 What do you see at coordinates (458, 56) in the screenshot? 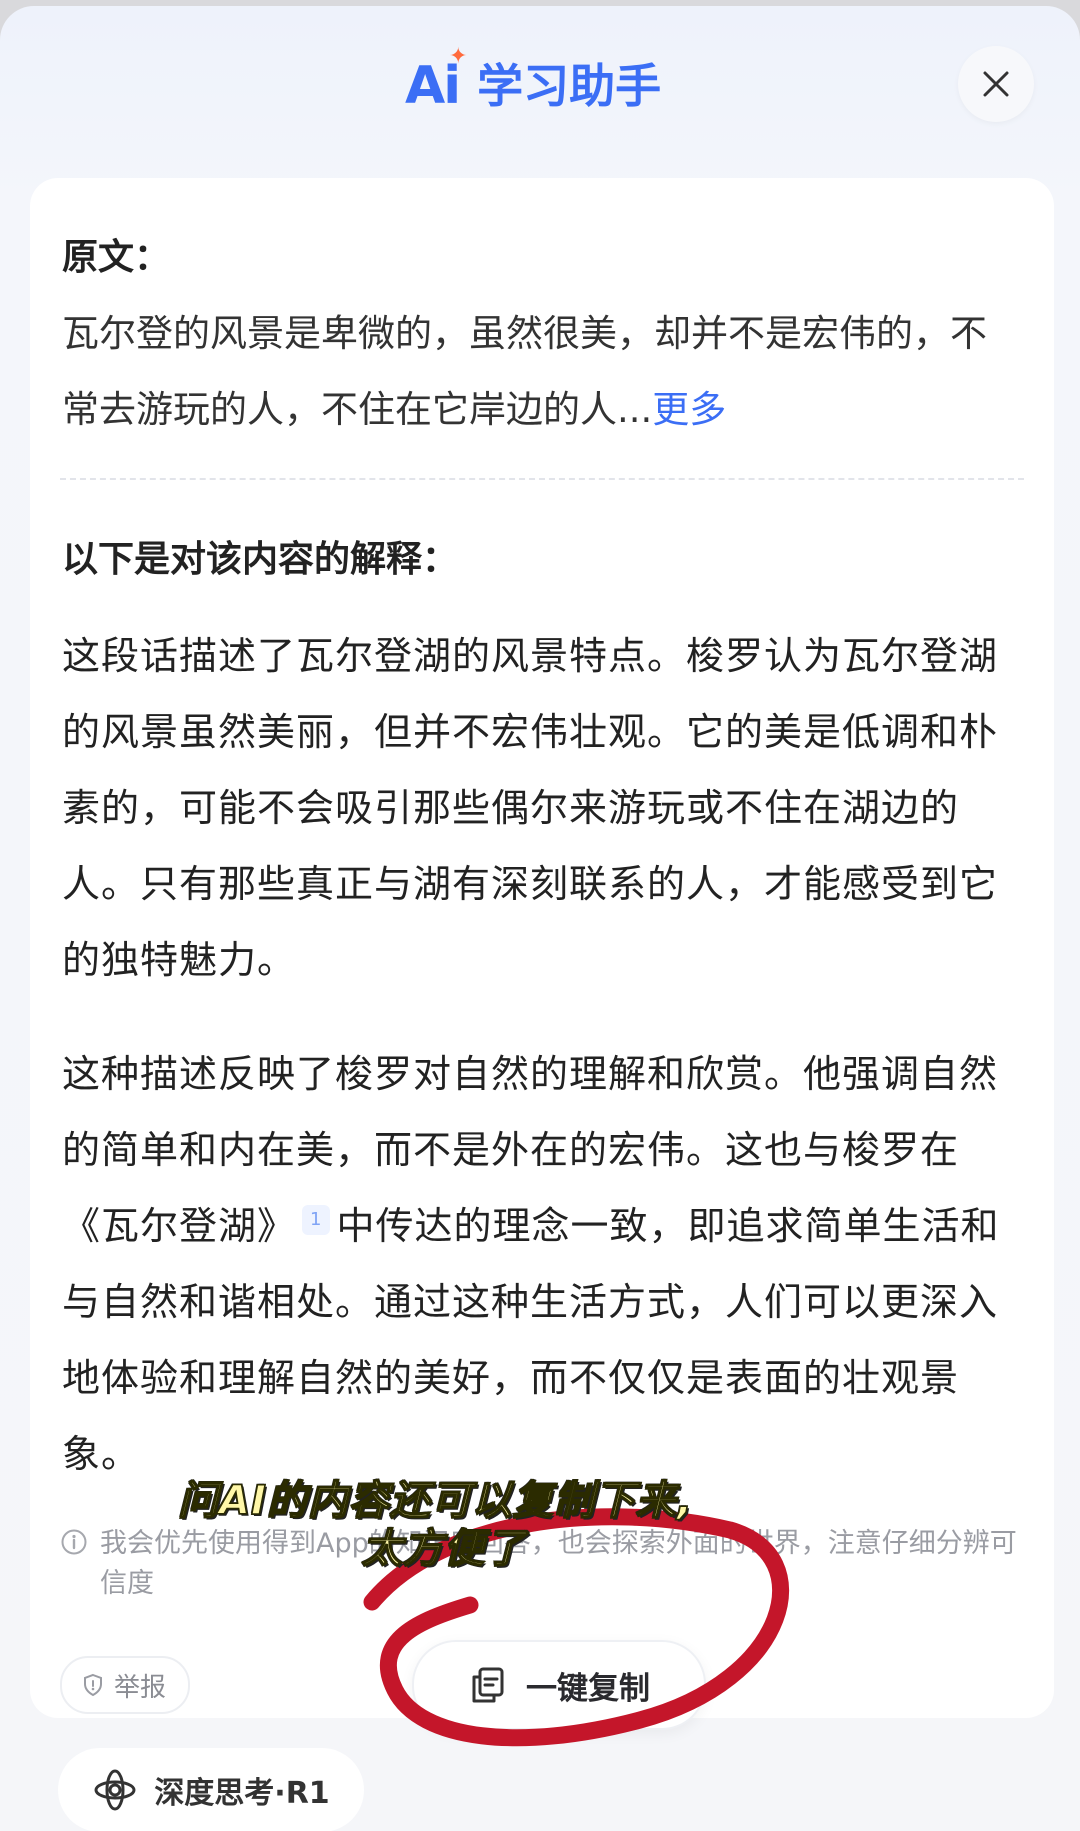
I see `sparkle-icon: ✦` at bounding box center [458, 56].